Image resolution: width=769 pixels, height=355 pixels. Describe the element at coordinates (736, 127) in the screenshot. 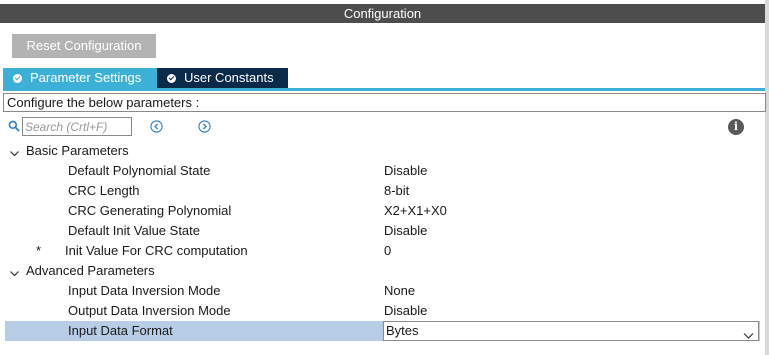

I see `info-icon: i` at that location.